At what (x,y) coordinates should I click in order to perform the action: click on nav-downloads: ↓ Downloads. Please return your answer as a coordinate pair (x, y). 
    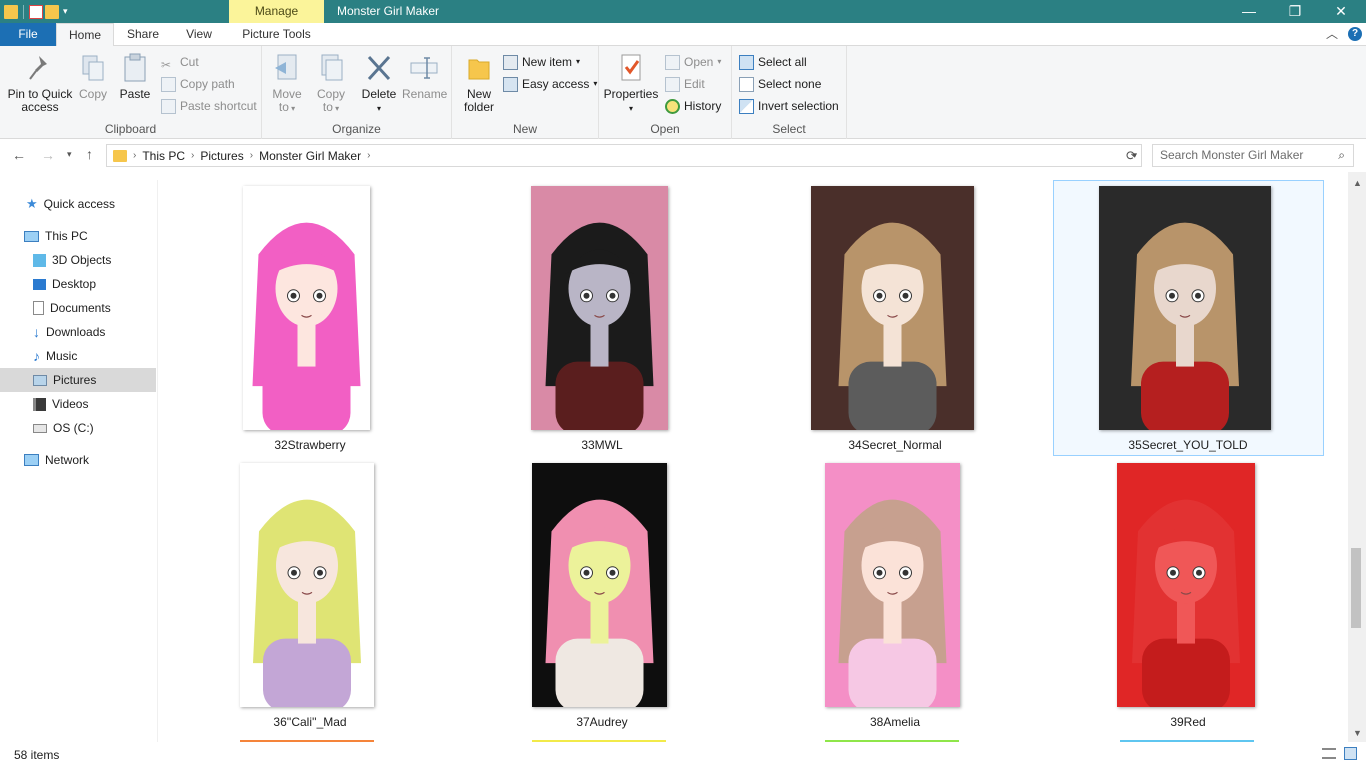
    Looking at the image, I should click on (78, 332).